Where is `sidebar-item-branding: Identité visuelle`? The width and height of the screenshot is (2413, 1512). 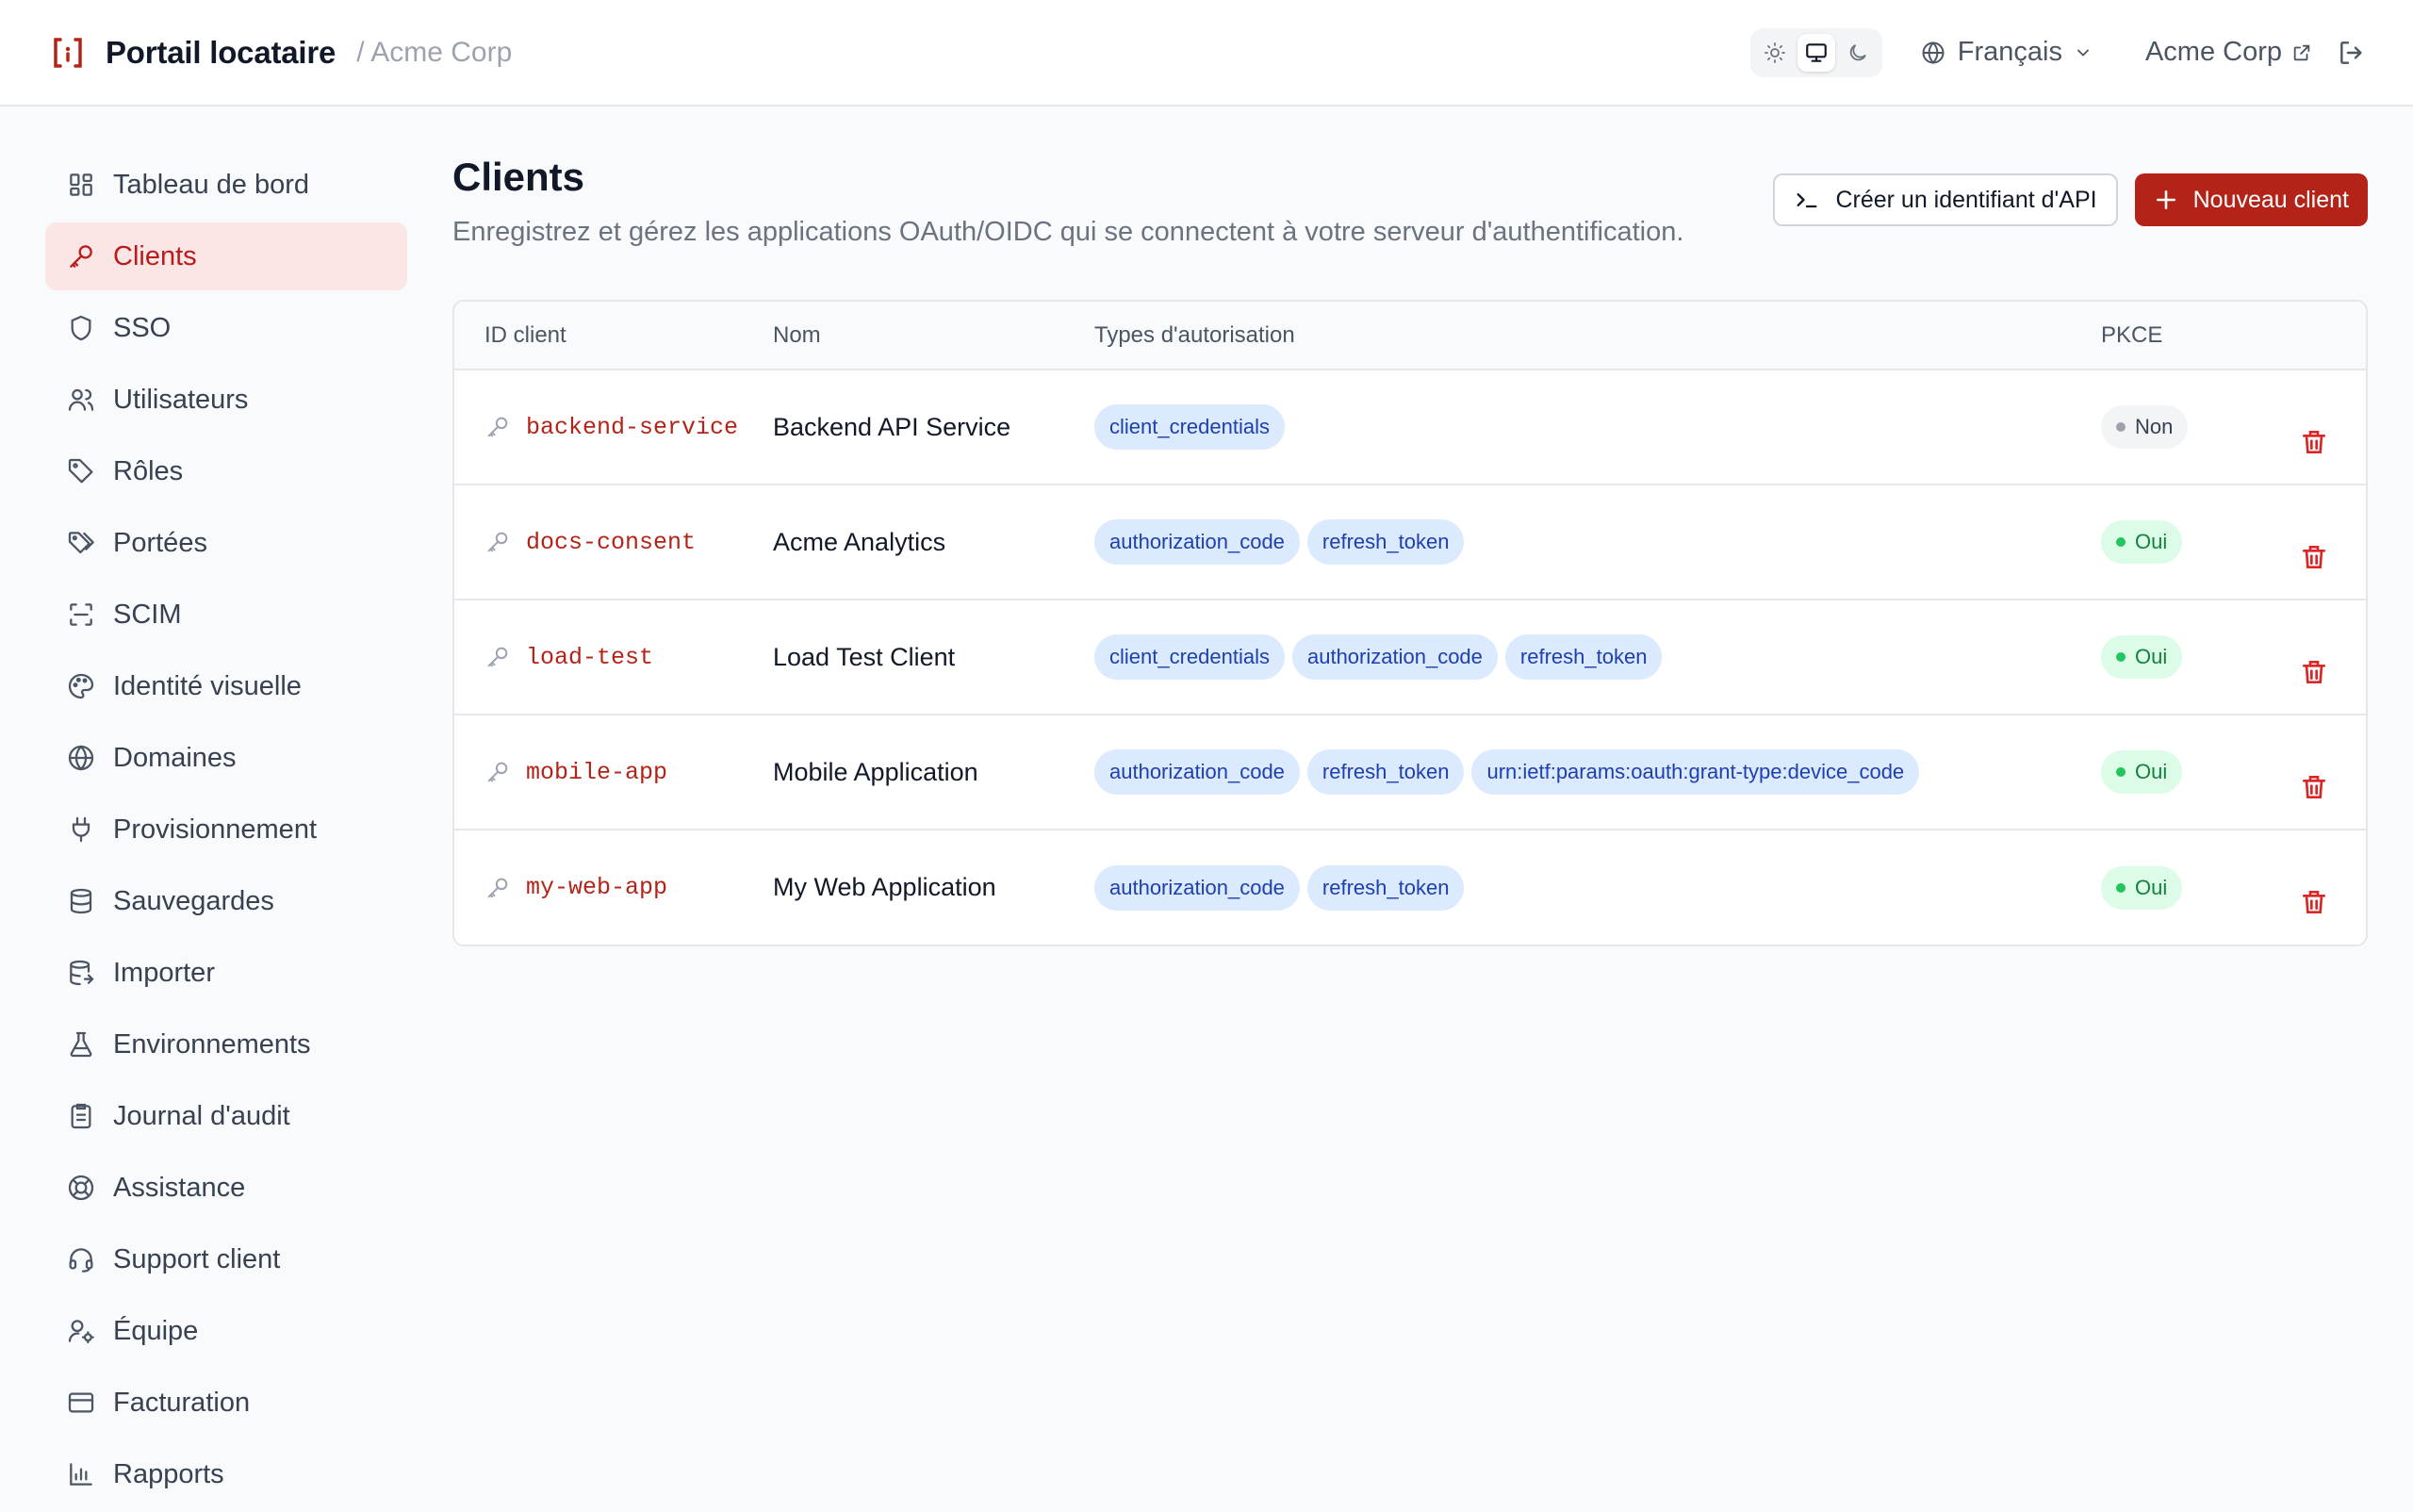 sidebar-item-branding: Identité visuelle is located at coordinates (226, 686).